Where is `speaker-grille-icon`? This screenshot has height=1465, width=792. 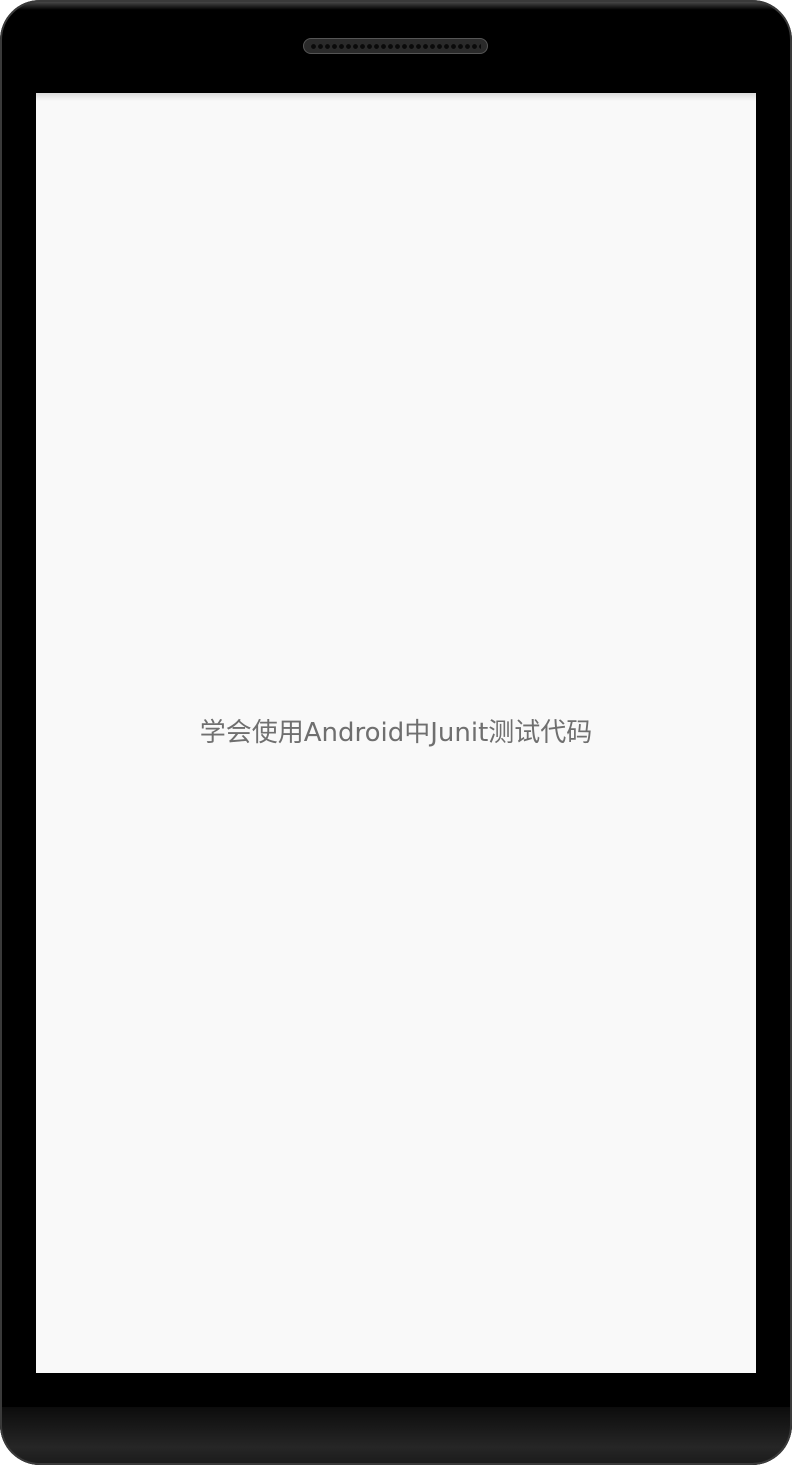 speaker-grille-icon is located at coordinates (395, 46).